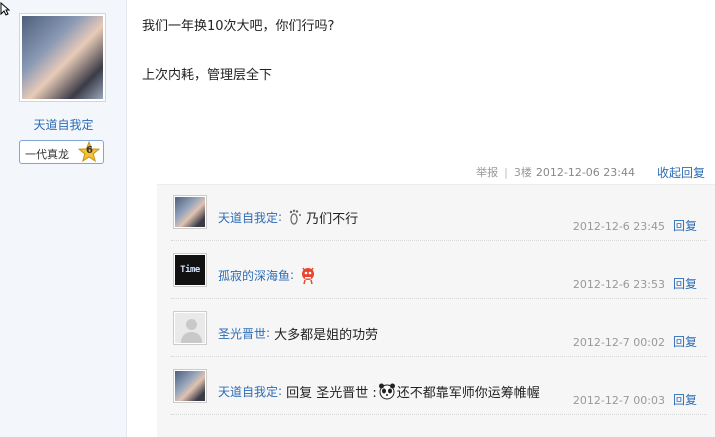 The image size is (715, 437). I want to click on reply-time: 2012-12-7 00:03, so click(618, 400).